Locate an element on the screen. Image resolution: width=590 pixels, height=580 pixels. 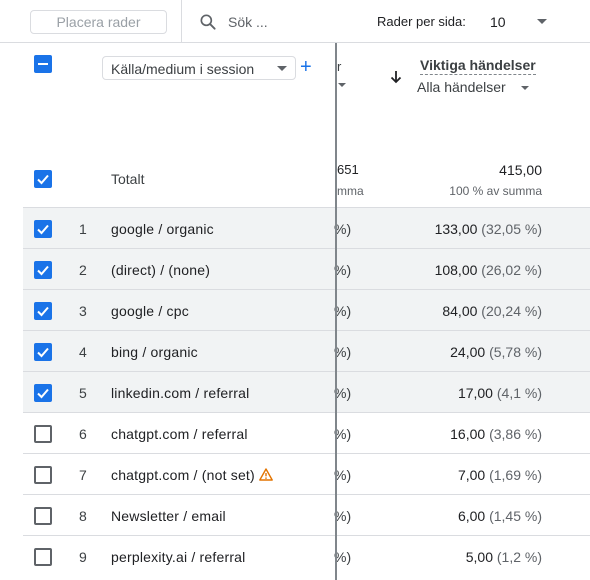
dimension-label: Källa/medium i session is located at coordinates (183, 69).